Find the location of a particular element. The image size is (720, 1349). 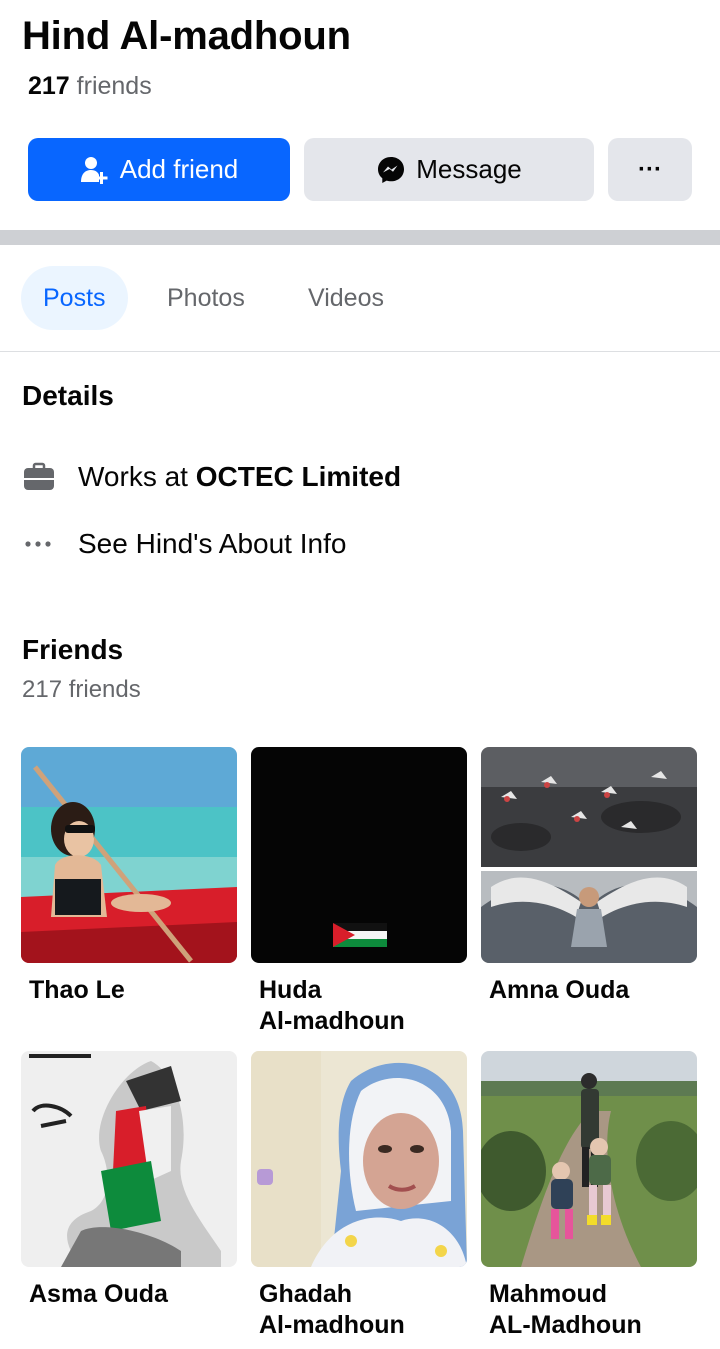

friend-card: Ghadah Al-madhoun is located at coordinates (359, 1196).